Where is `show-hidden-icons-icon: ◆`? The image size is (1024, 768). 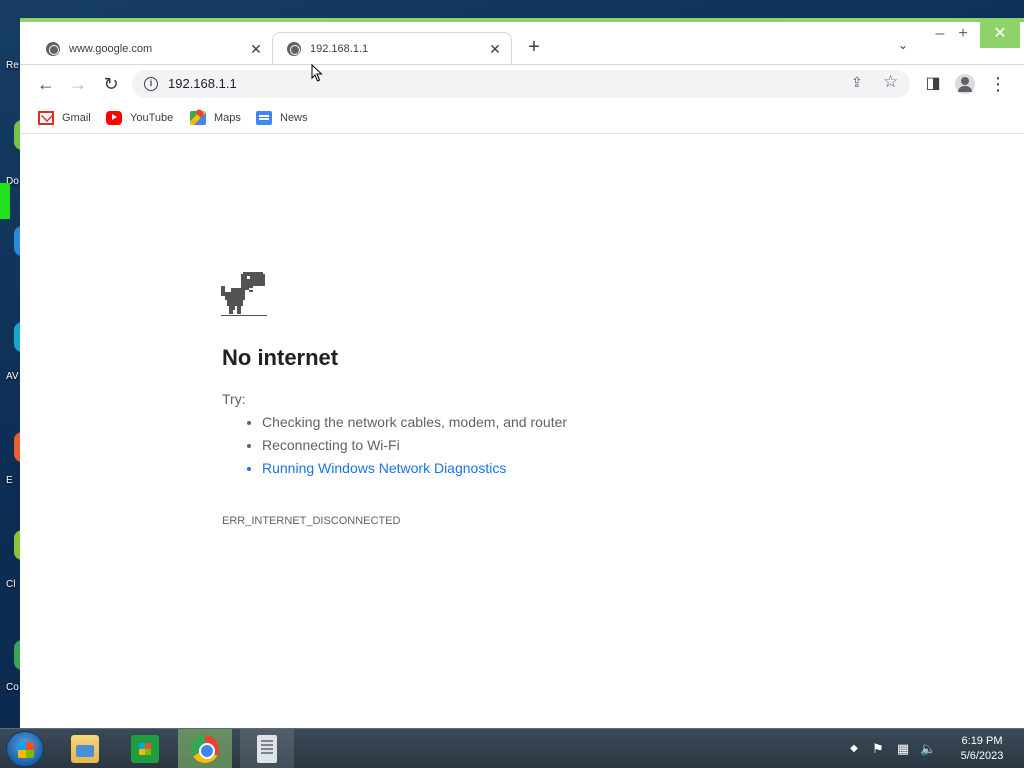
show-hidden-icons-icon: ◆ is located at coordinates (854, 749).